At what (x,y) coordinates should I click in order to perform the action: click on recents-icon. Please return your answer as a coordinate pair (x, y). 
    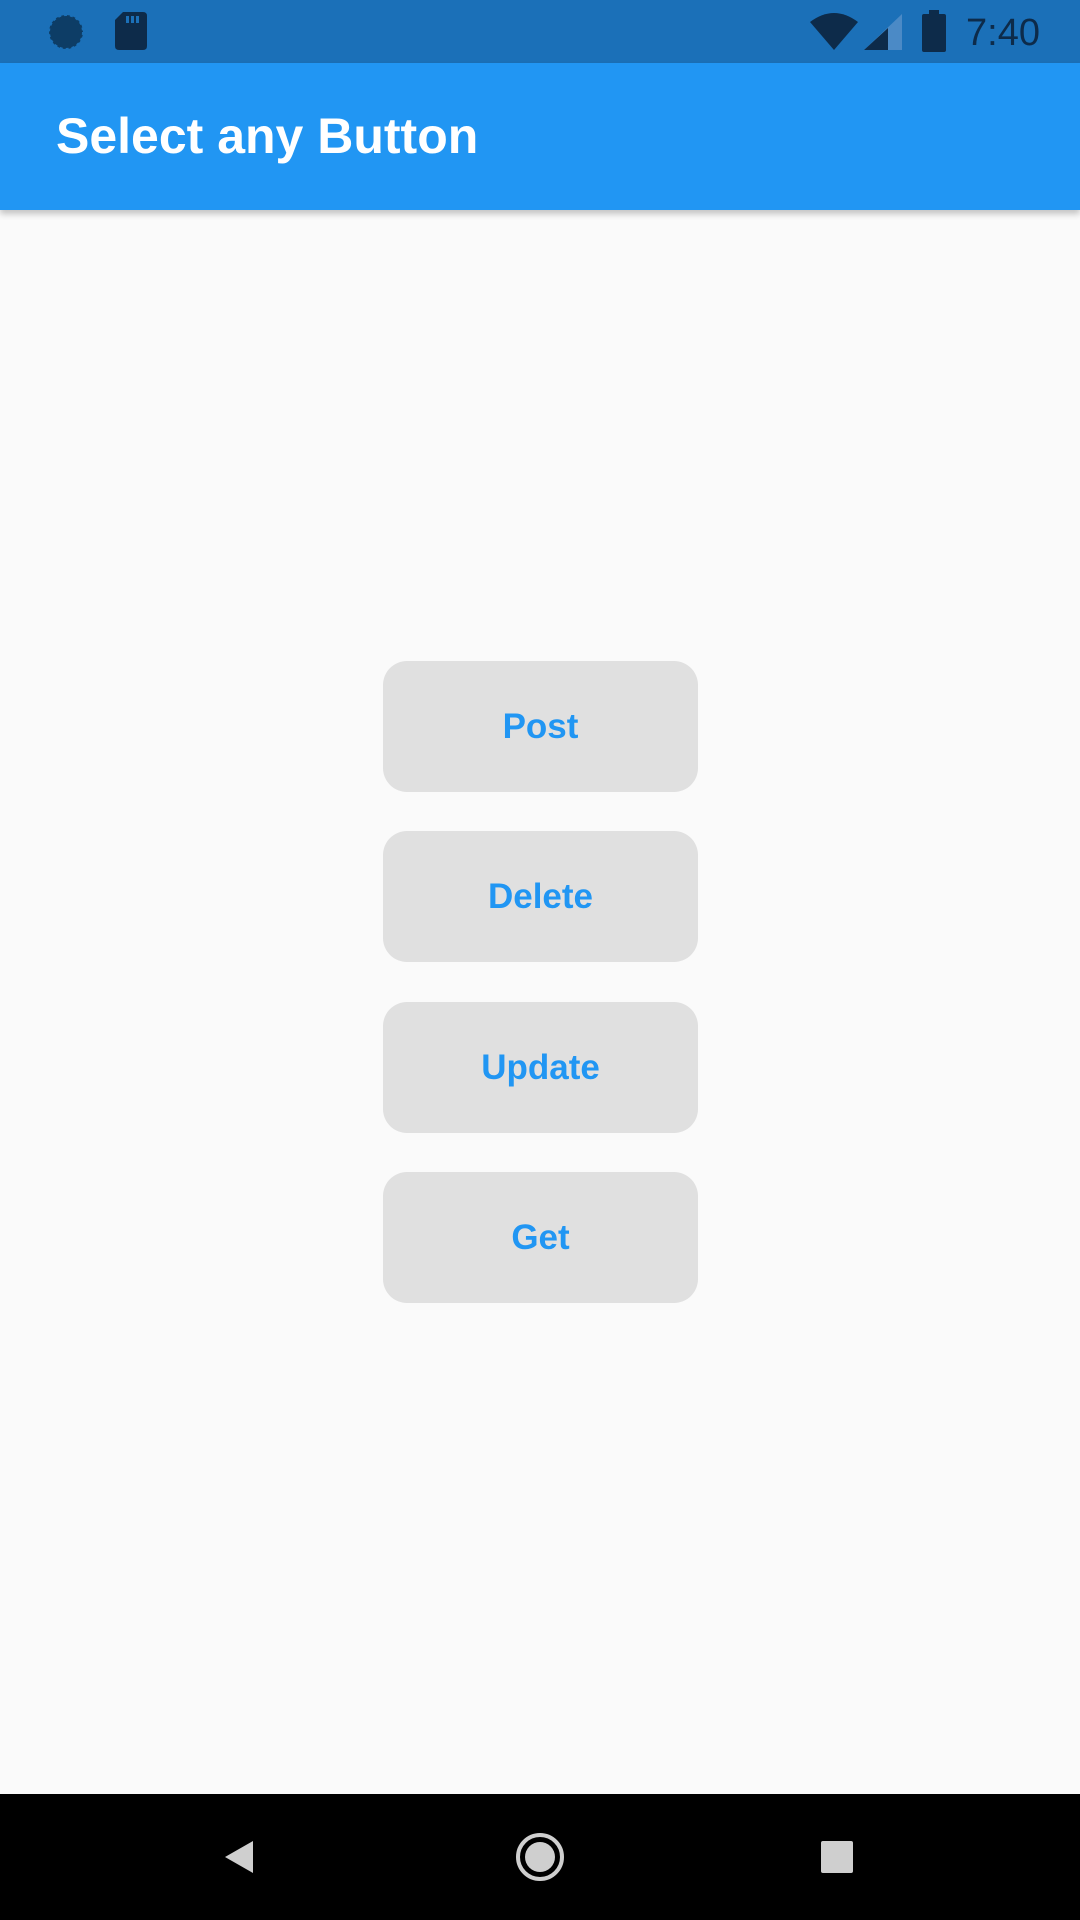
    Looking at the image, I should click on (837, 1857).